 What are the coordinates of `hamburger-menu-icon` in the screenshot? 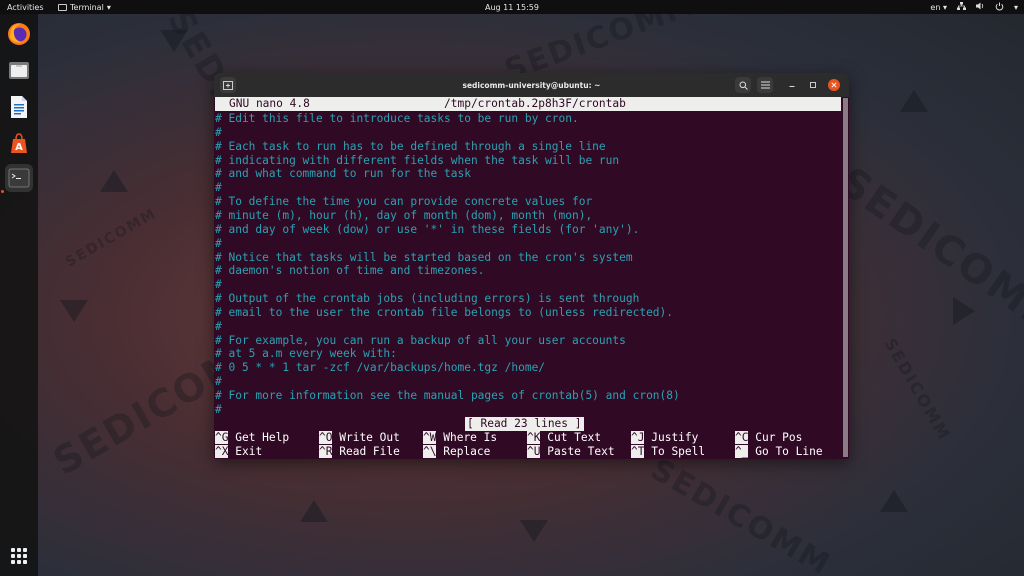 It's located at (765, 85).